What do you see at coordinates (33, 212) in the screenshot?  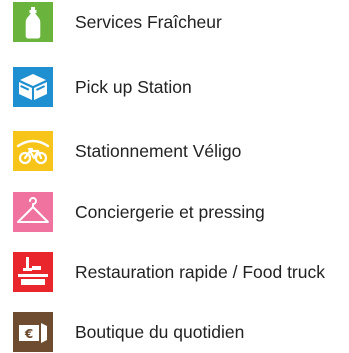 I see `hanger-icon` at bounding box center [33, 212].